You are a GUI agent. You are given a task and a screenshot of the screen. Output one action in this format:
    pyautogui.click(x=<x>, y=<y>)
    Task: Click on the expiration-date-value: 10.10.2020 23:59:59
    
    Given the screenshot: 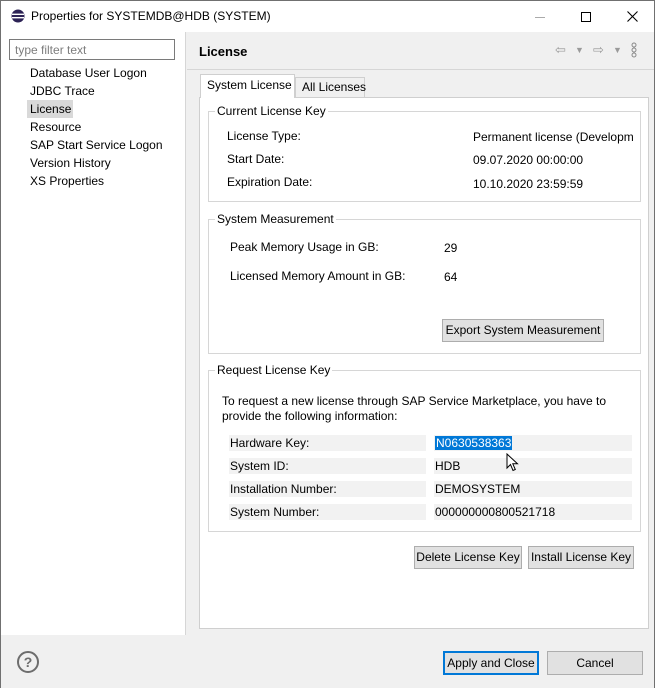 What is the action you would take?
    pyautogui.click(x=528, y=184)
    